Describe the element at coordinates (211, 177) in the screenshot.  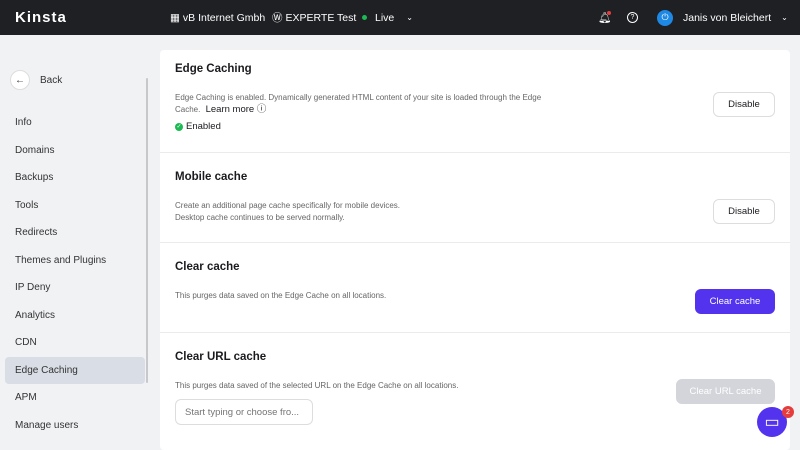
I see `section-title: Mobile cache` at that location.